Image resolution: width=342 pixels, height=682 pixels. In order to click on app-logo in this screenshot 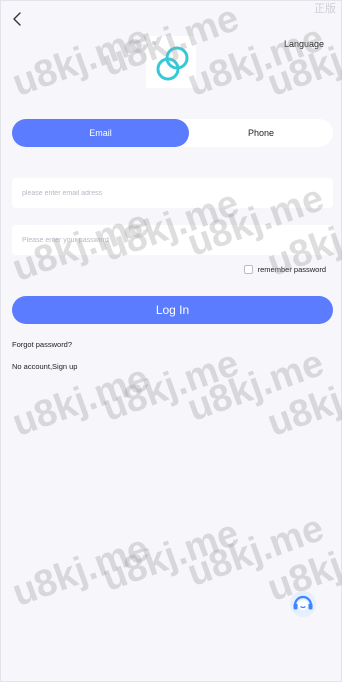, I will do `click(171, 62)`.